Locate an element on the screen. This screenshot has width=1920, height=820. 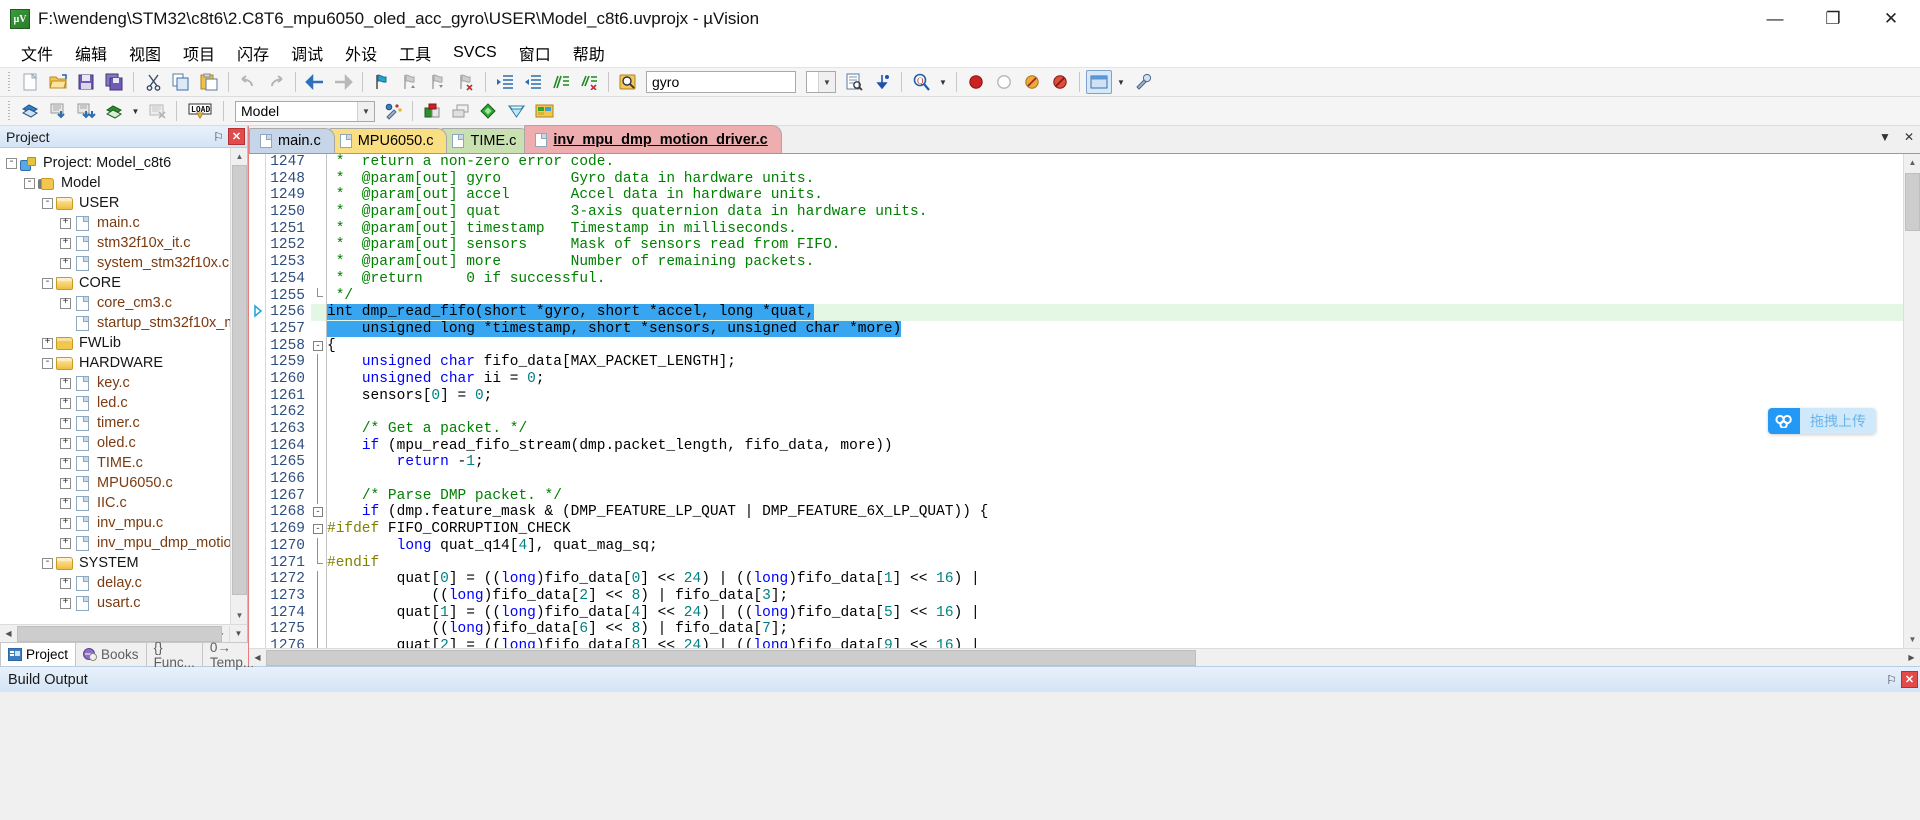
code-line: 1269- #ifdef FIFO_CORRUPTION_CHECK is located at coordinates (1076, 529).